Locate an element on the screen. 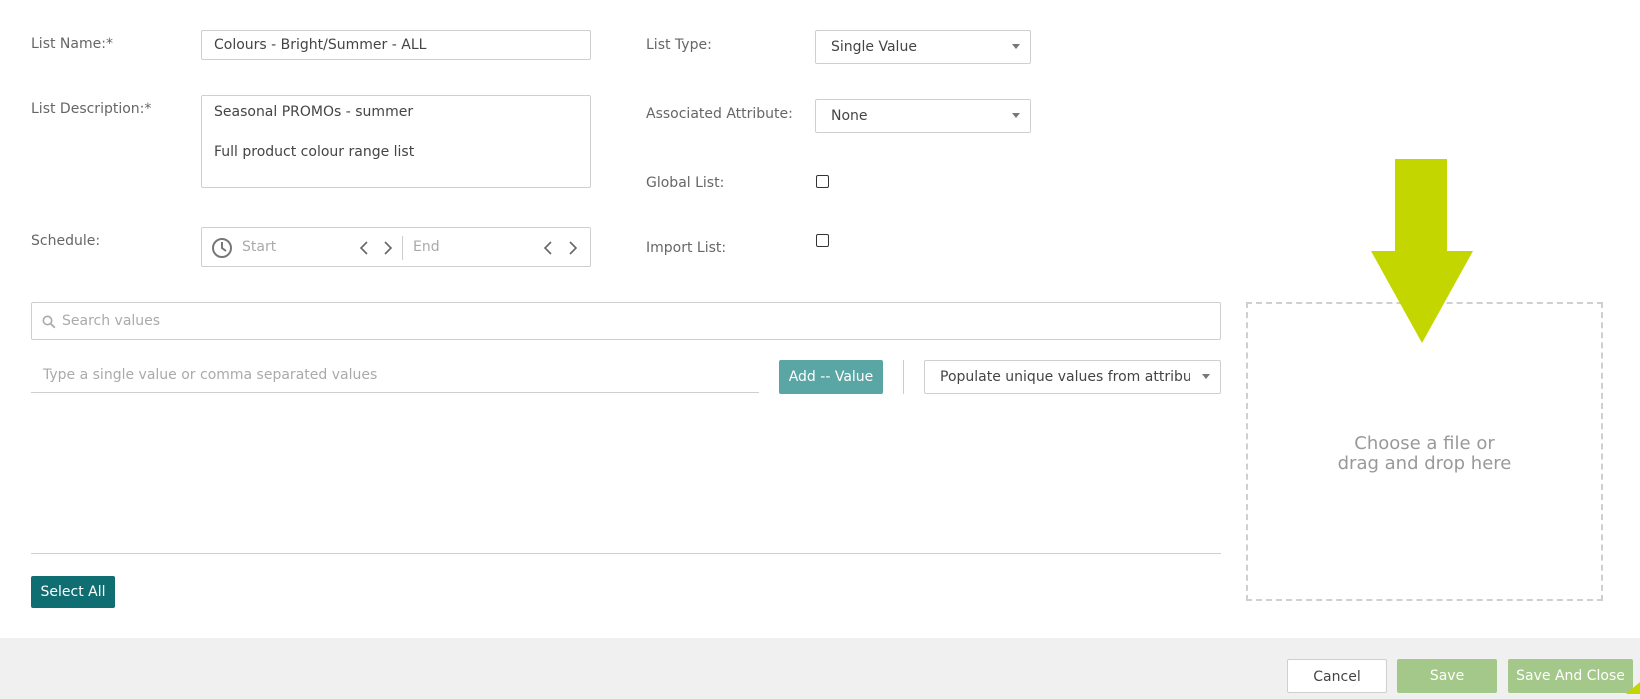 The width and height of the screenshot is (1640, 699). schedule-divider is located at coordinates (402, 248).